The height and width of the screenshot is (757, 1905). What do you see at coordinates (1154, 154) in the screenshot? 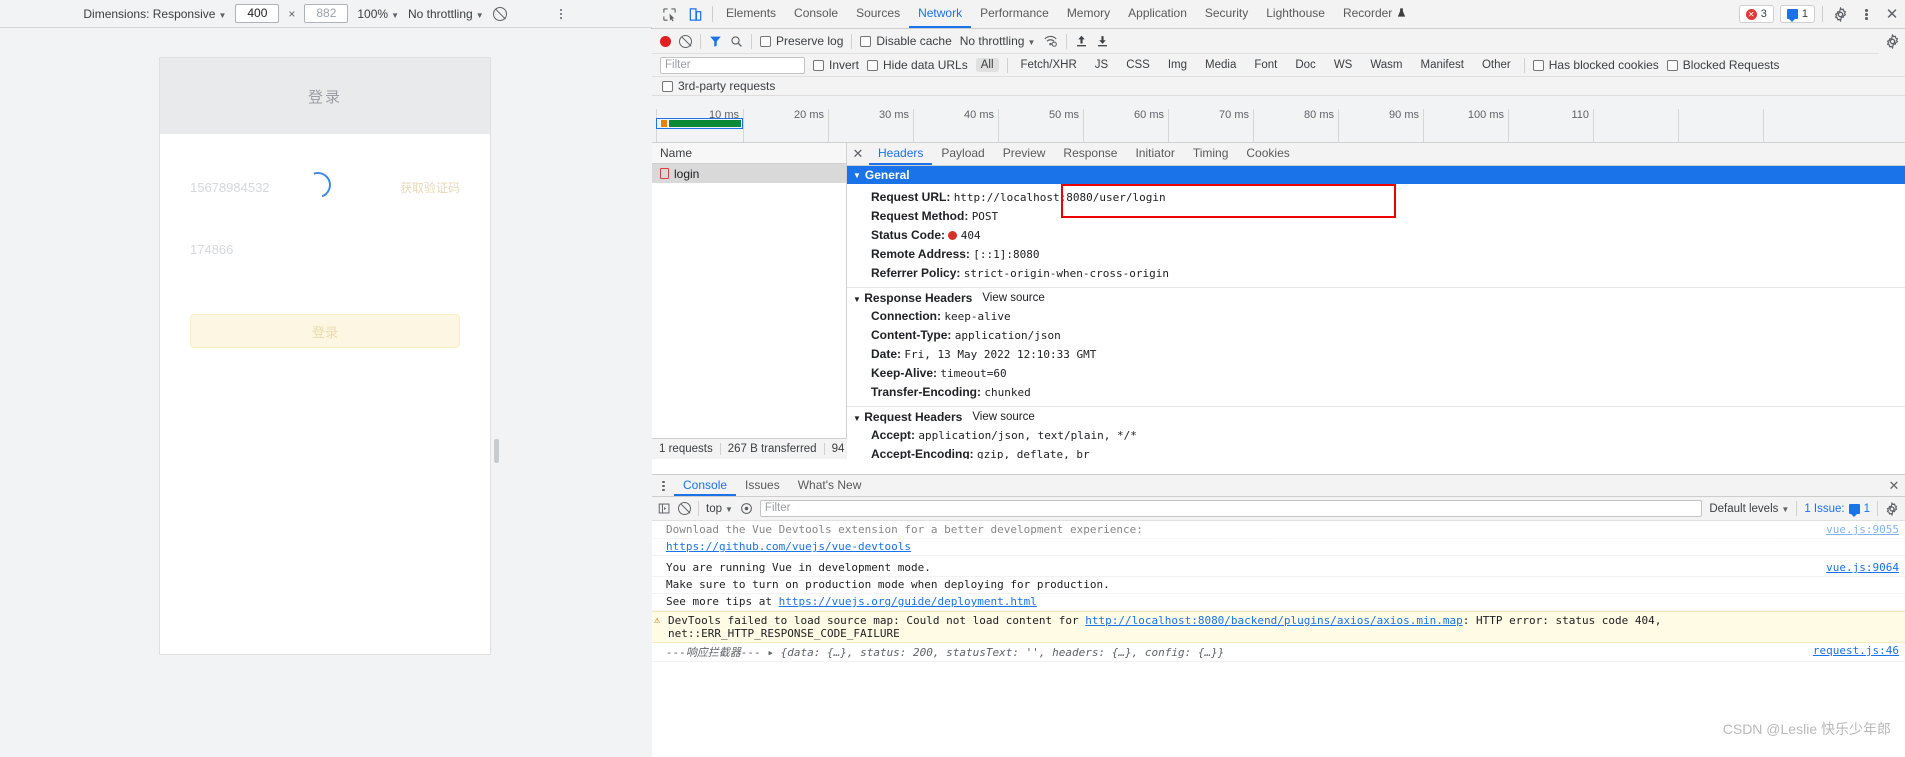
I see `tab-initiator: Initiator` at bounding box center [1154, 154].